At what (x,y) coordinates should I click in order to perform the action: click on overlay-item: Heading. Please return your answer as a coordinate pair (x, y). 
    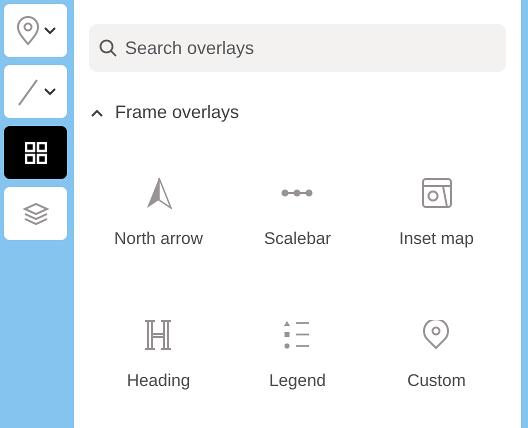
    Looking at the image, I should click on (158, 340).